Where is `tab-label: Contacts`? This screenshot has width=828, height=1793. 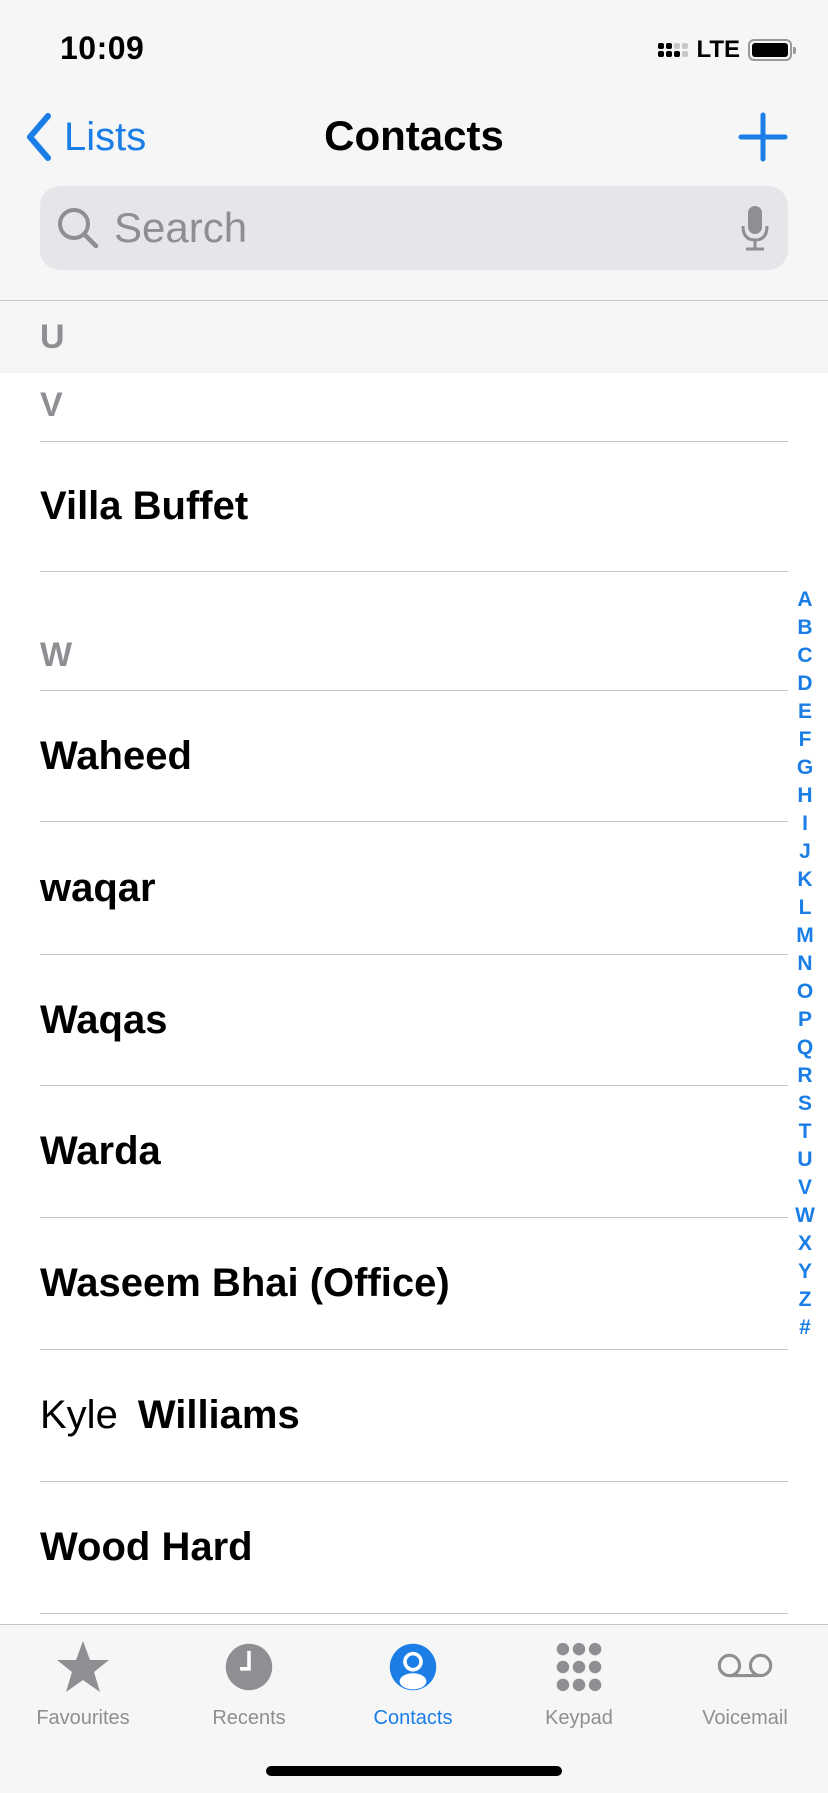 tab-label: Contacts is located at coordinates (413, 1718).